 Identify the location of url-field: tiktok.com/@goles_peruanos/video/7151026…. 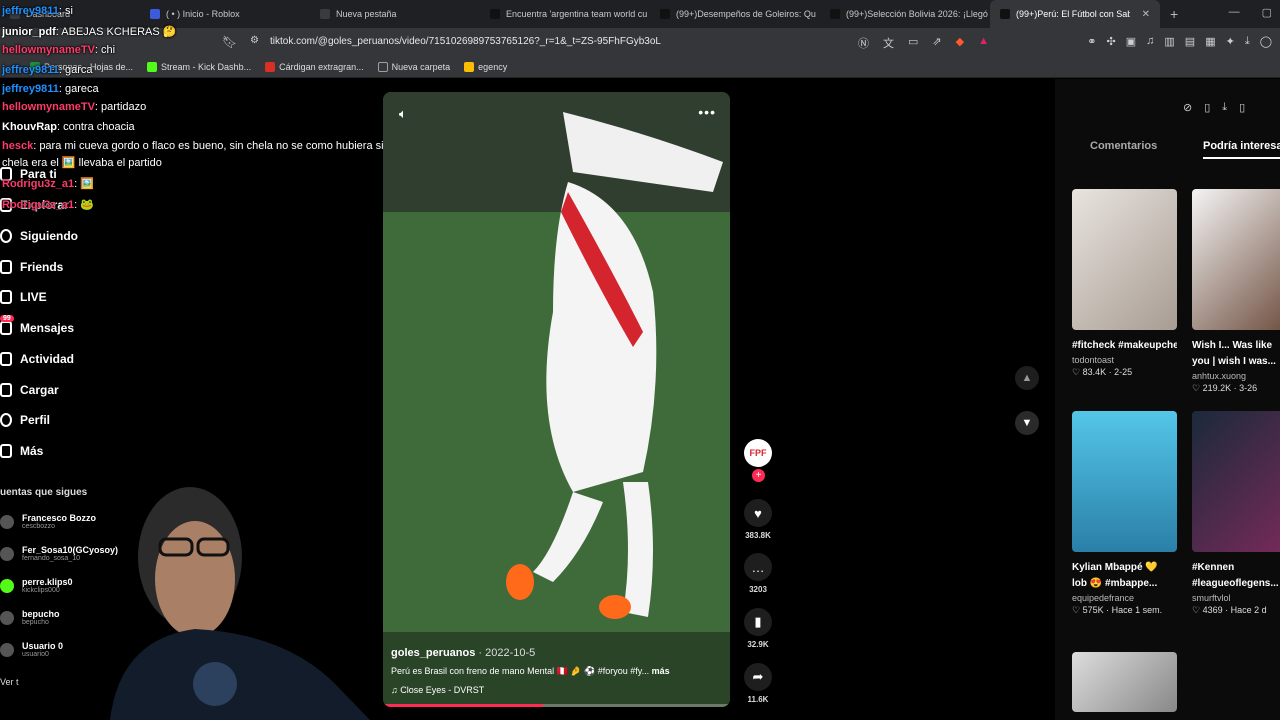
(465, 41).